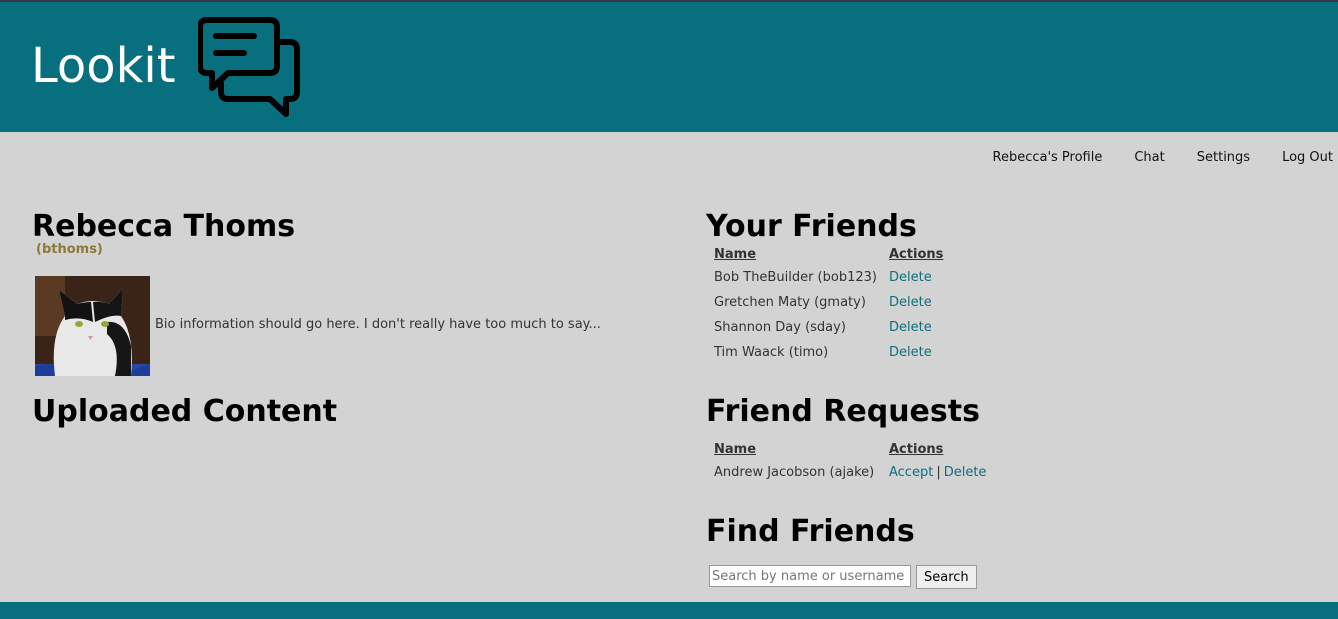  Describe the element at coordinates (965, 472) in the screenshot. I see `delete-request-link: Delete` at that location.